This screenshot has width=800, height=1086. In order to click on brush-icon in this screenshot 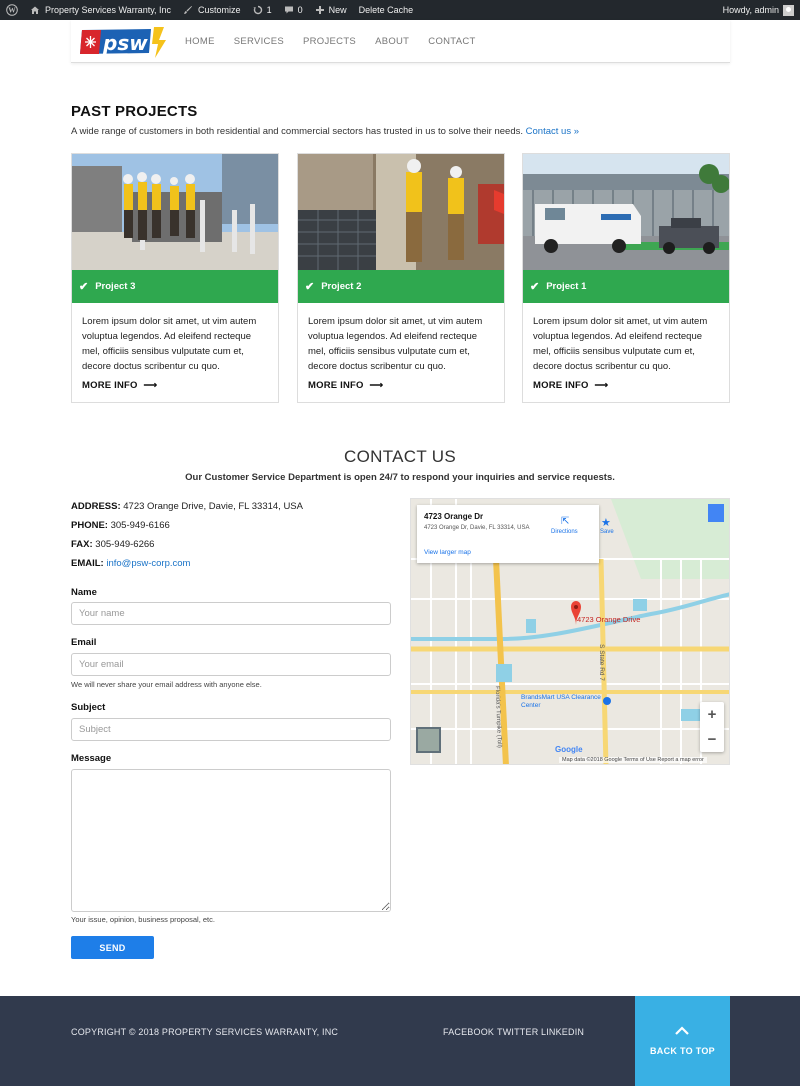, I will do `click(188, 10)`.